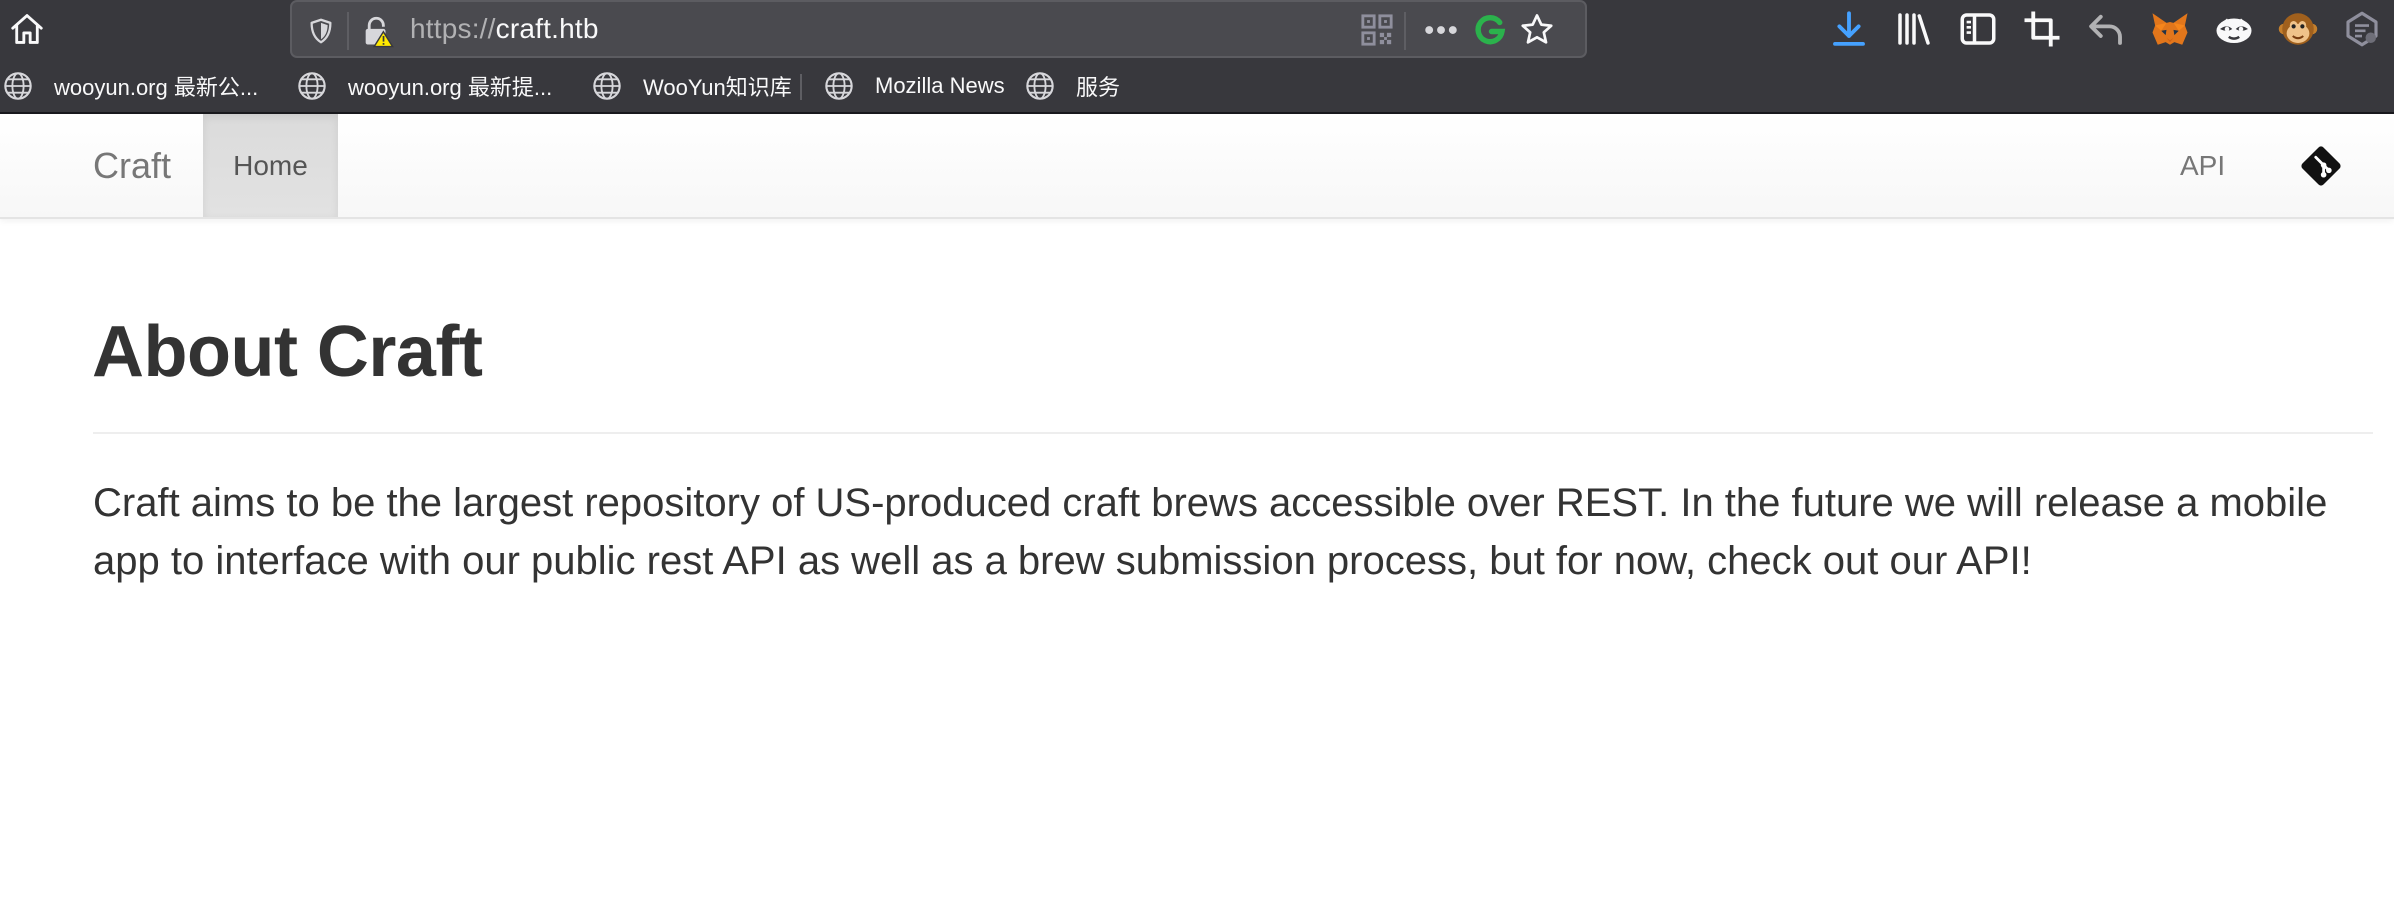 The width and height of the screenshot is (2394, 908). I want to click on git-icon, so click(2321, 166).